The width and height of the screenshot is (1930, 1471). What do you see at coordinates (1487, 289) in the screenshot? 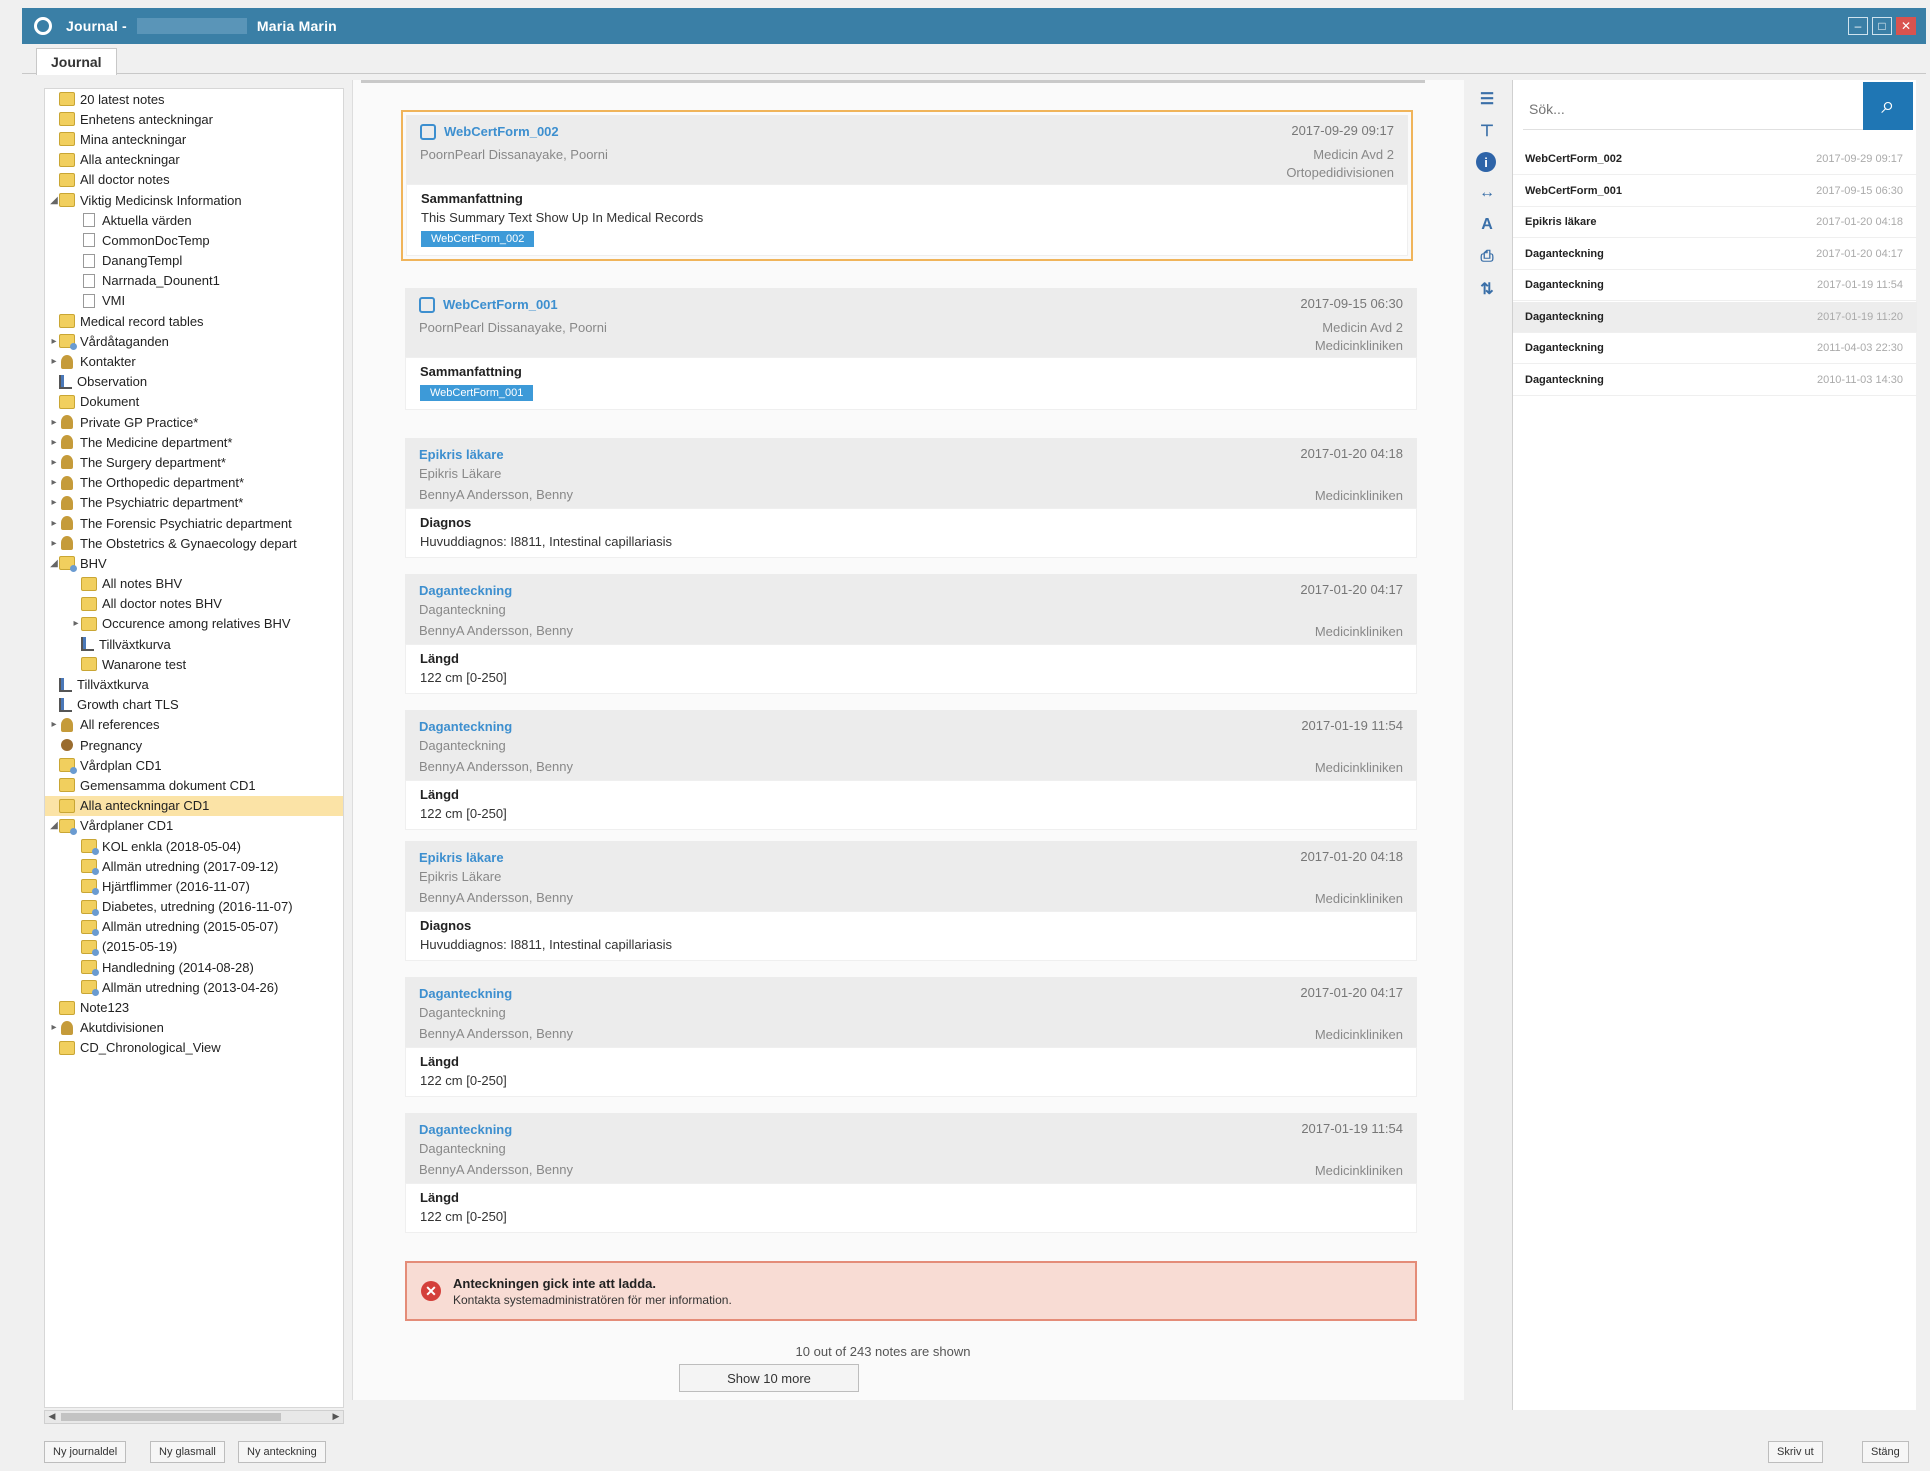
I see `sort-icon: ⇅` at bounding box center [1487, 289].